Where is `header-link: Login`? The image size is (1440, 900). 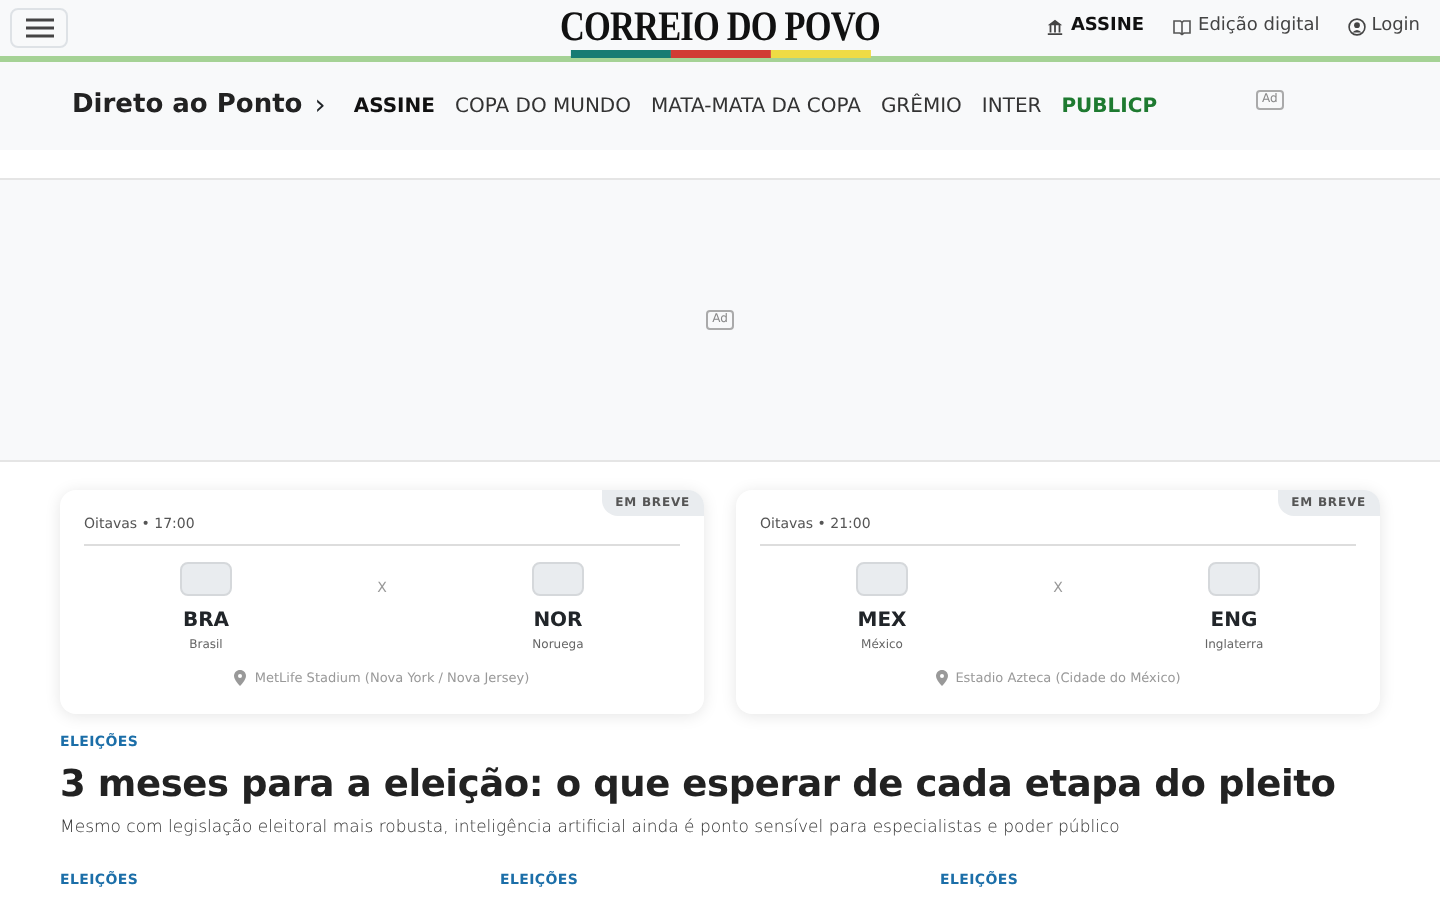 header-link: Login is located at coordinates (1383, 27).